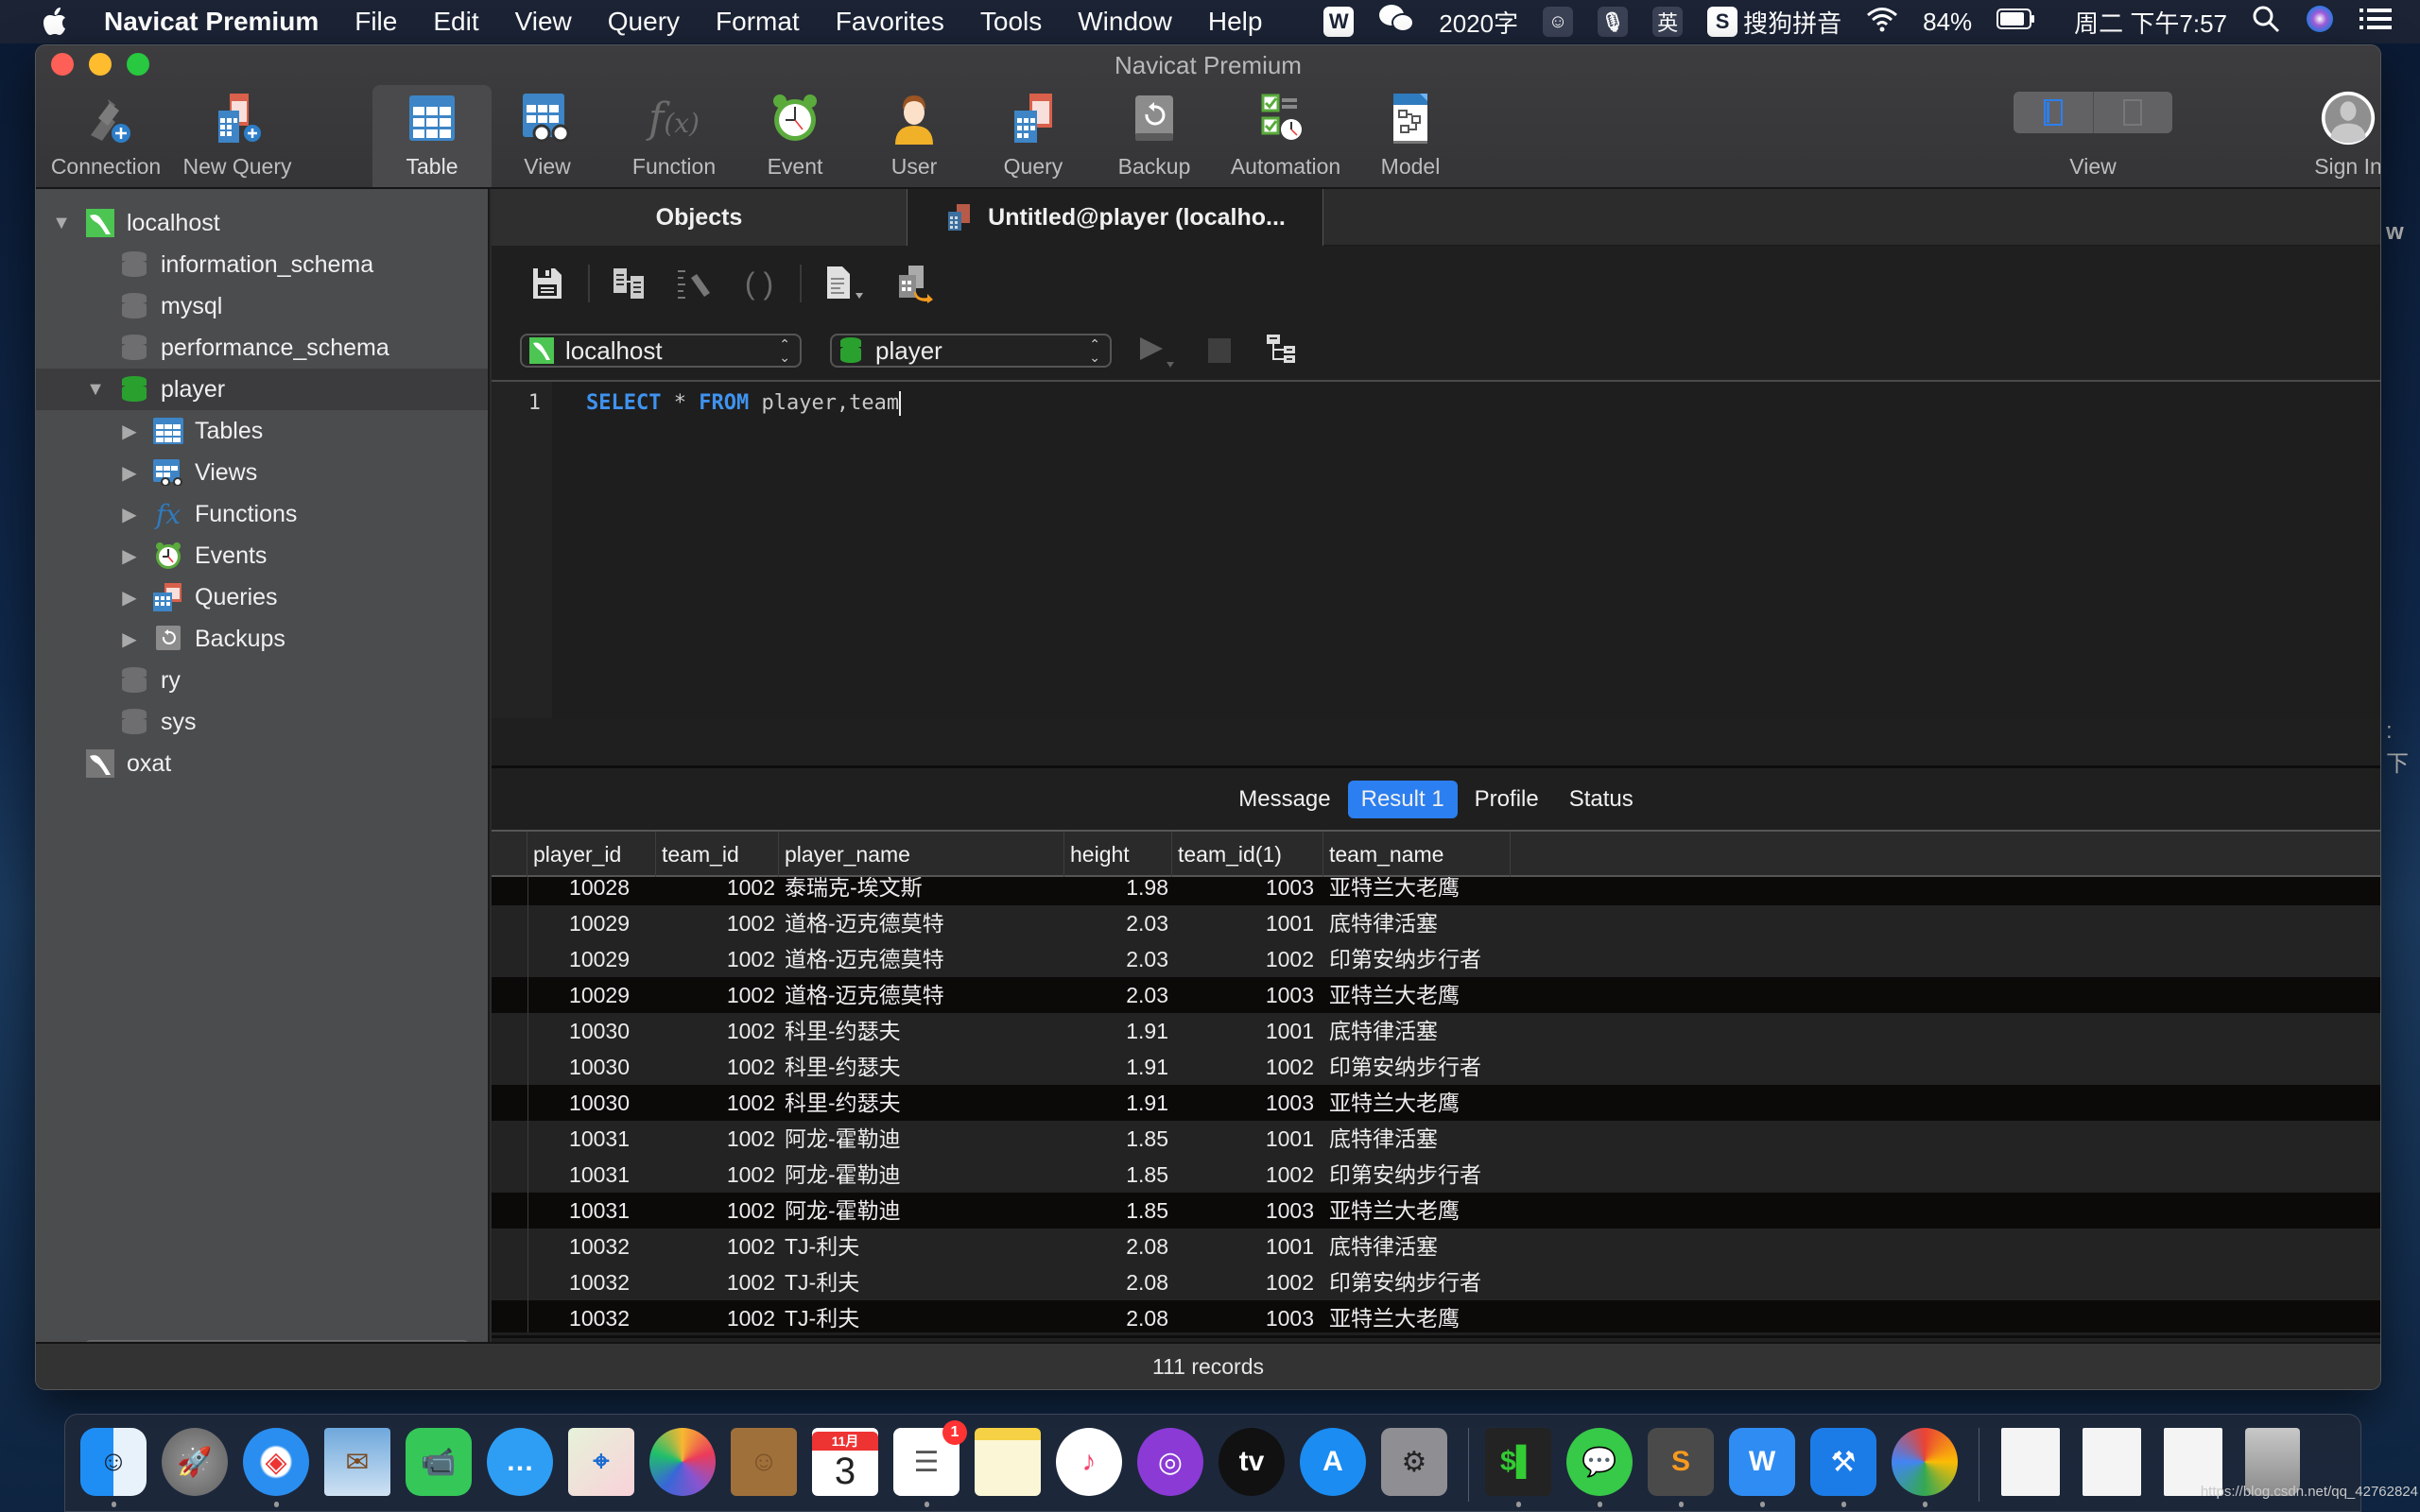 Image resolution: width=2420 pixels, height=1512 pixels. Describe the element at coordinates (1118, 891) in the screenshot. I see `cell-height: 1.98` at that location.